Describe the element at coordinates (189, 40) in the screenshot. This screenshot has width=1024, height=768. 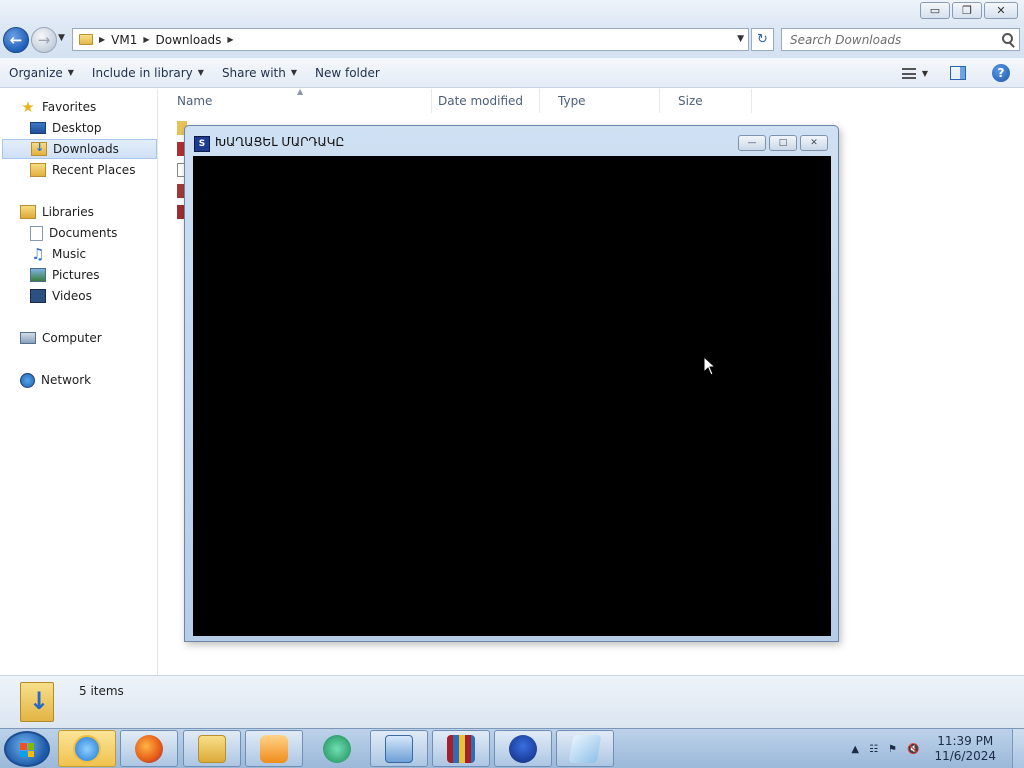
I see `breadcrumb-downloads: Downloads` at that location.